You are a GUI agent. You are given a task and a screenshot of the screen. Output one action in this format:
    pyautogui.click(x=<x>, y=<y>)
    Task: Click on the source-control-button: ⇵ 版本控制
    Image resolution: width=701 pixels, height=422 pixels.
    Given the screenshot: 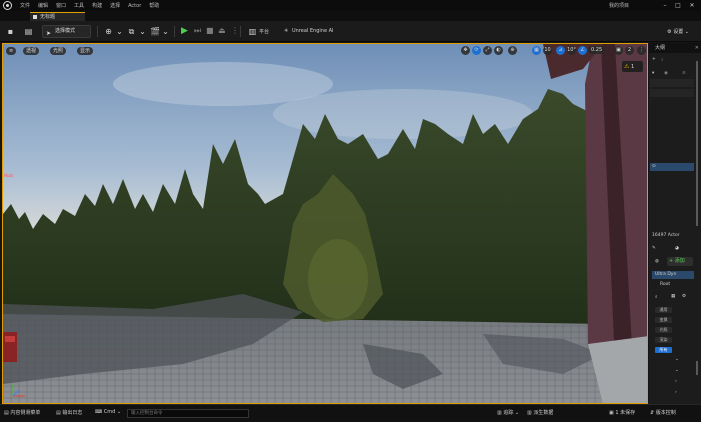 What is the action you would take?
    pyautogui.click(x=663, y=412)
    